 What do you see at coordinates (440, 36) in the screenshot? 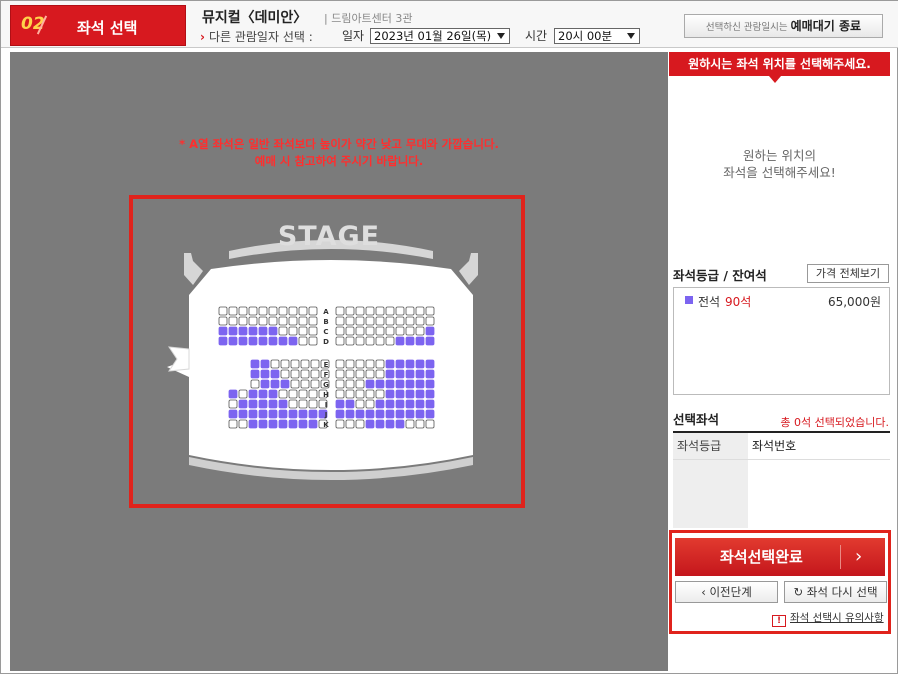
I see `date-select: 2023년 01월 26일(목)` at bounding box center [440, 36].